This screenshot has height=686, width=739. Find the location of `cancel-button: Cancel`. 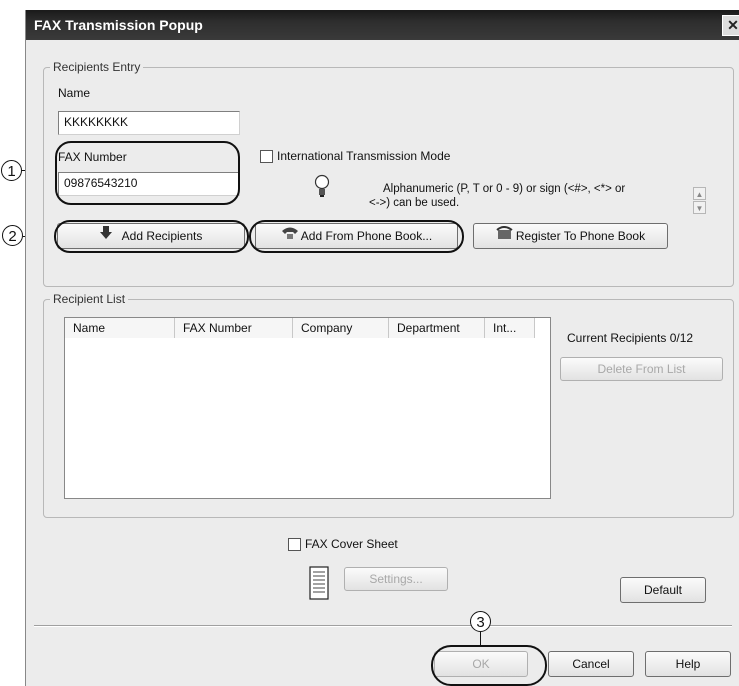

cancel-button: Cancel is located at coordinates (591, 664).